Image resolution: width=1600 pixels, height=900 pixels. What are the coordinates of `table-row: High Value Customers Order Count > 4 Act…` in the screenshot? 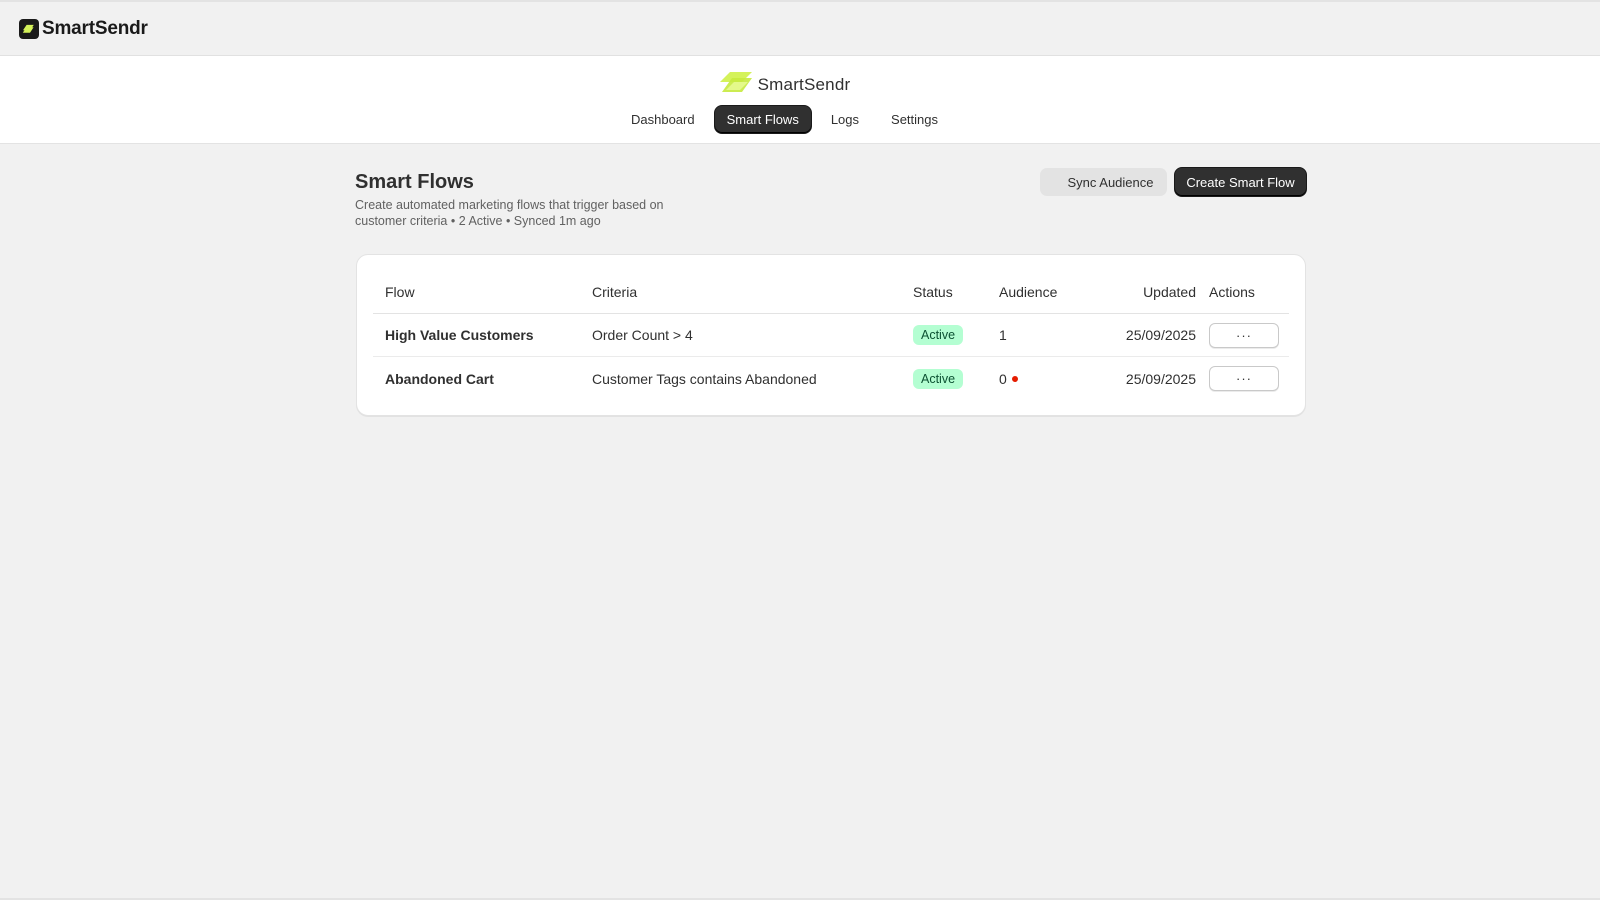 It's located at (831, 335).